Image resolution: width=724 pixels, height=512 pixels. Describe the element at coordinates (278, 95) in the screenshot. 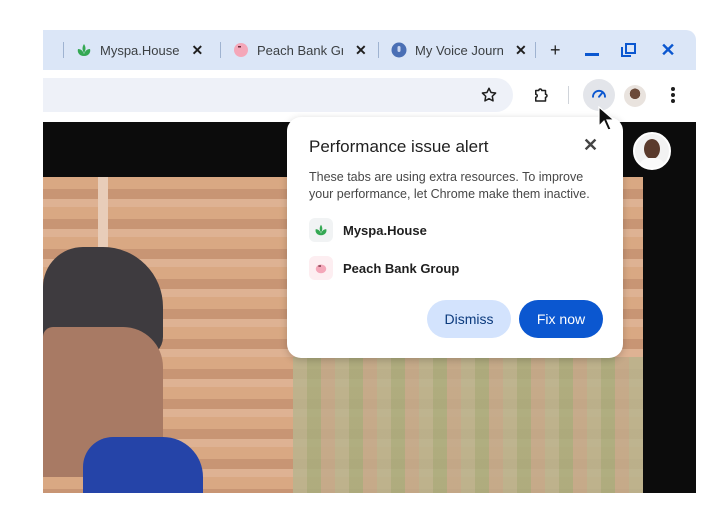

I see `address-bar` at that location.